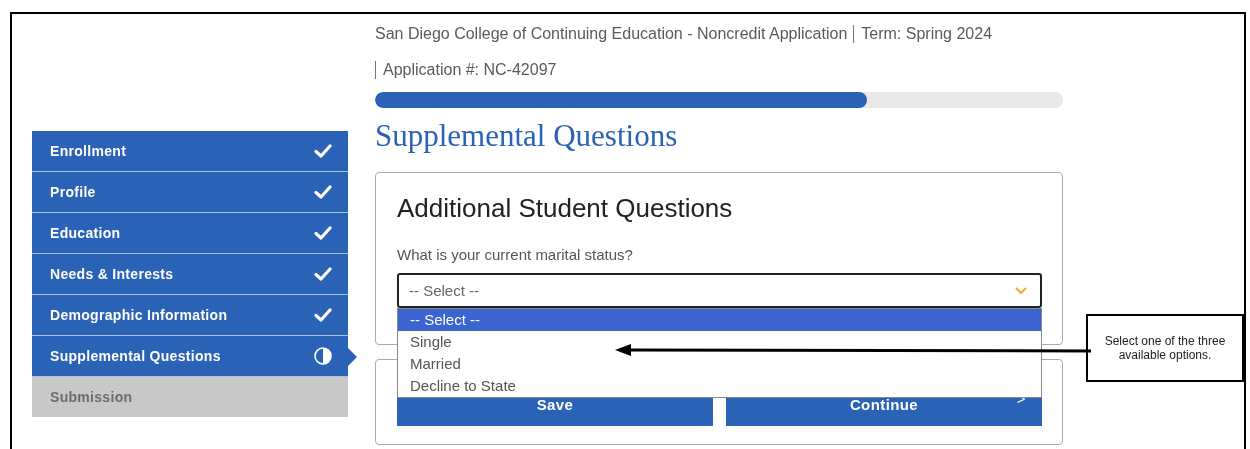  I want to click on dropdown-option: -- Select --, so click(445, 320).